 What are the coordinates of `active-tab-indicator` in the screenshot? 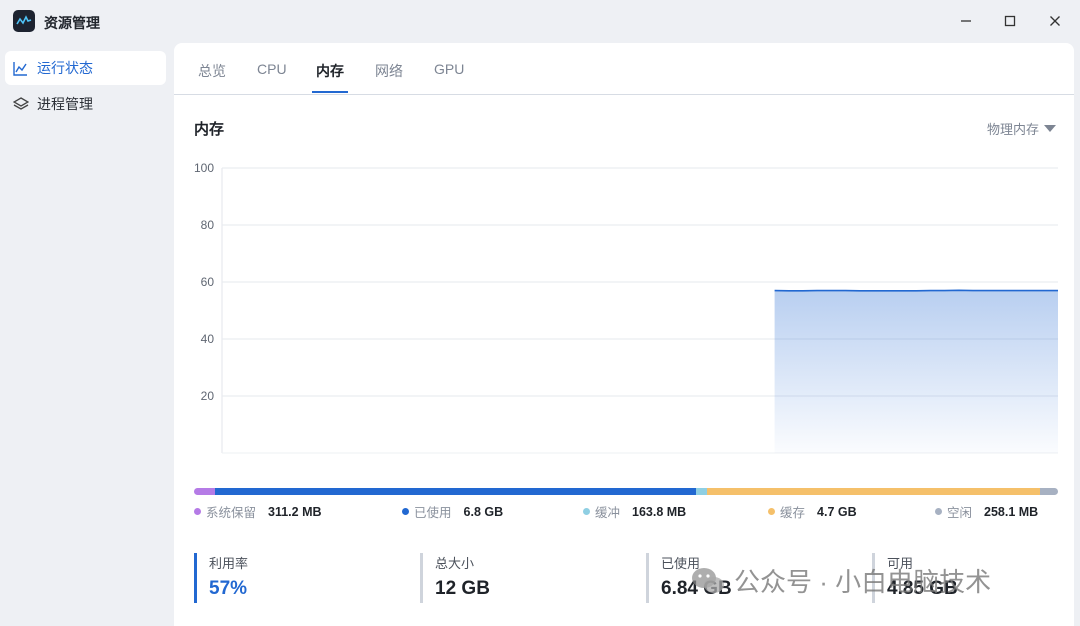 It's located at (330, 92).